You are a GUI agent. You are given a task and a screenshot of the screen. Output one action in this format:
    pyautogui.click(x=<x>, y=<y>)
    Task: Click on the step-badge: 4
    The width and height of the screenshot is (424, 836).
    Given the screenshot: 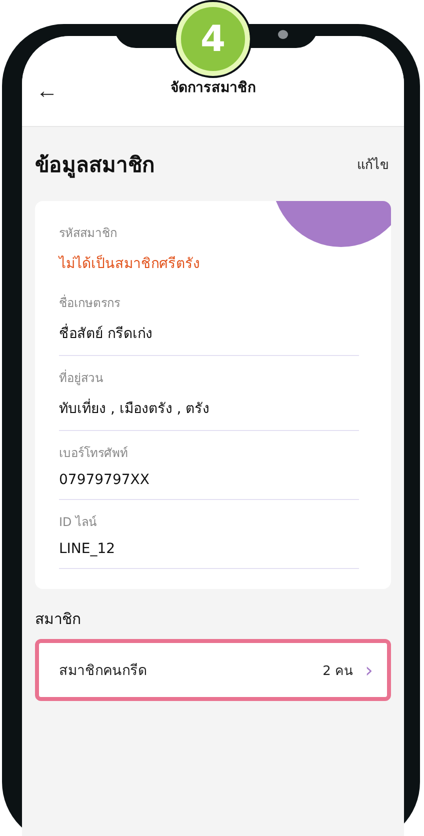 What is the action you would take?
    pyautogui.click(x=213, y=39)
    